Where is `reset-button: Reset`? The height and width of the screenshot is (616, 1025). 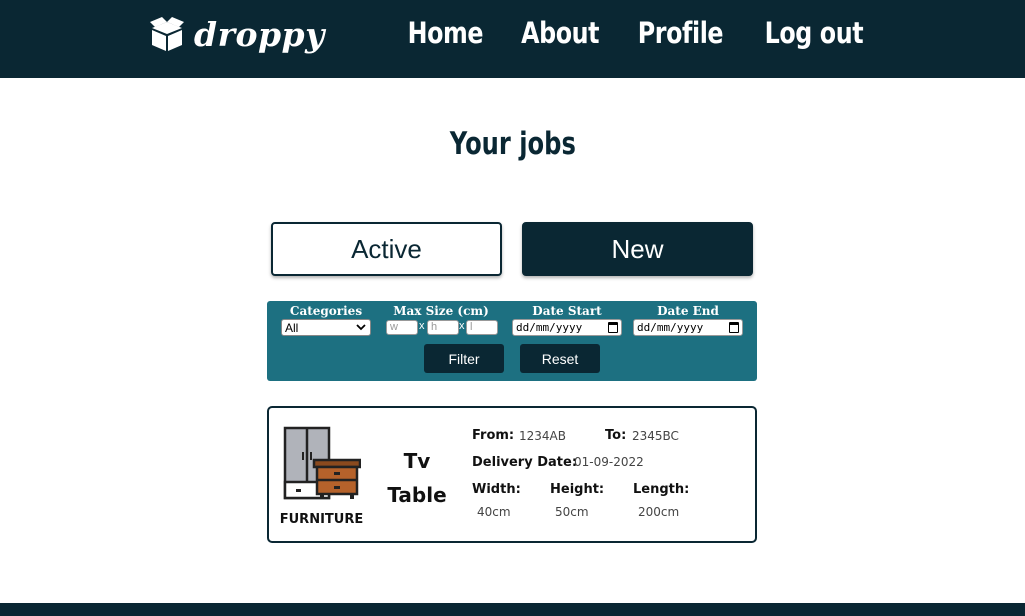 reset-button: Reset is located at coordinates (560, 358).